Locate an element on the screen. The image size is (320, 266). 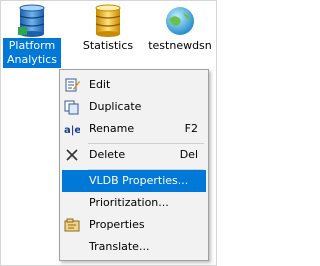
desktop-item-label: Platform Analytics is located at coordinates (32, 53).